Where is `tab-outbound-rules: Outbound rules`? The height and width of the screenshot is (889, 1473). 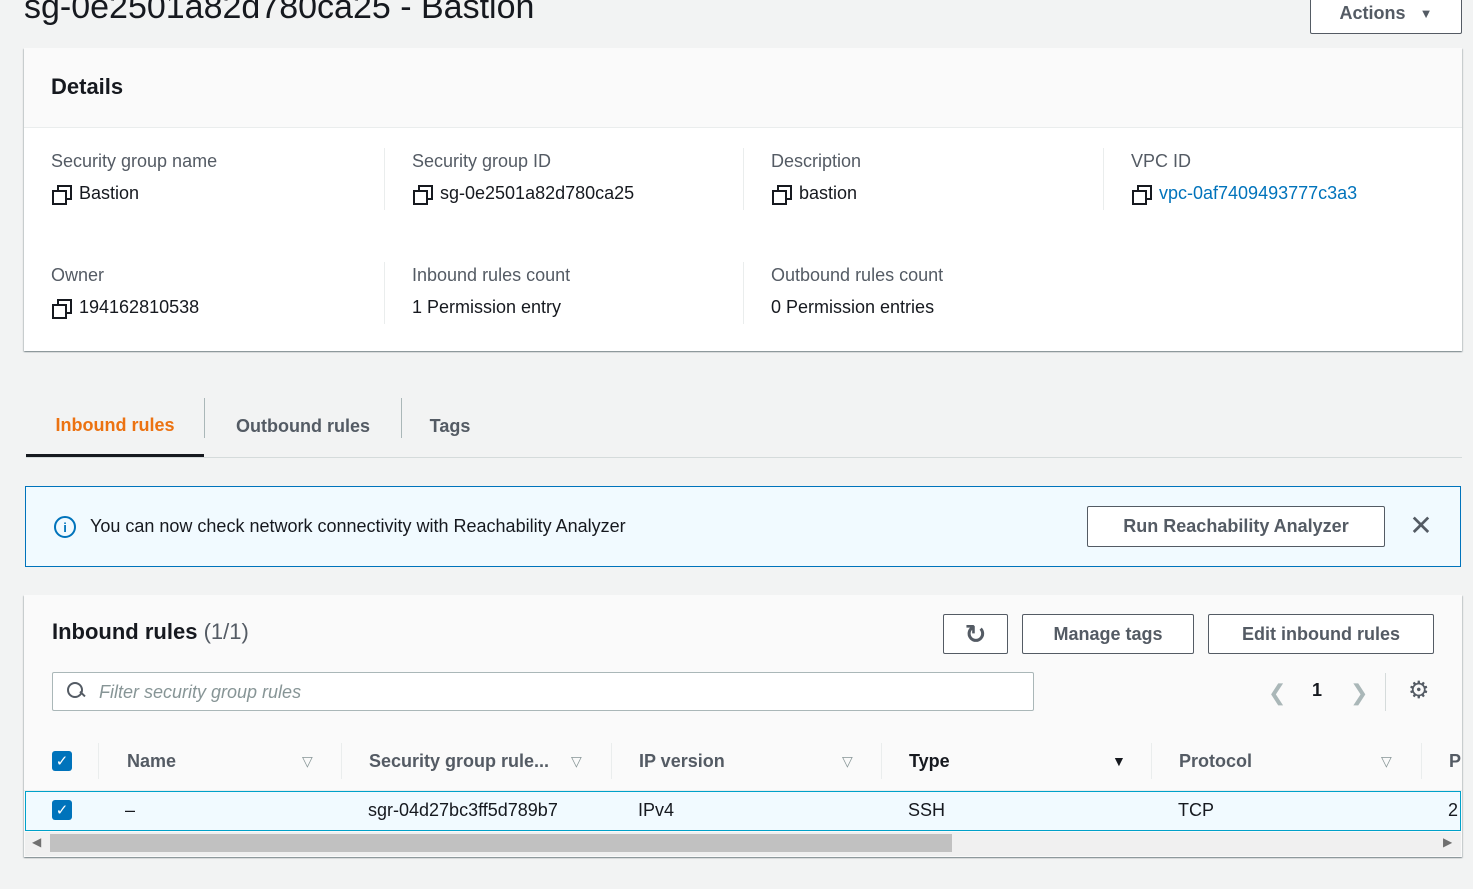 tab-outbound-rules: Outbound rules is located at coordinates (303, 426).